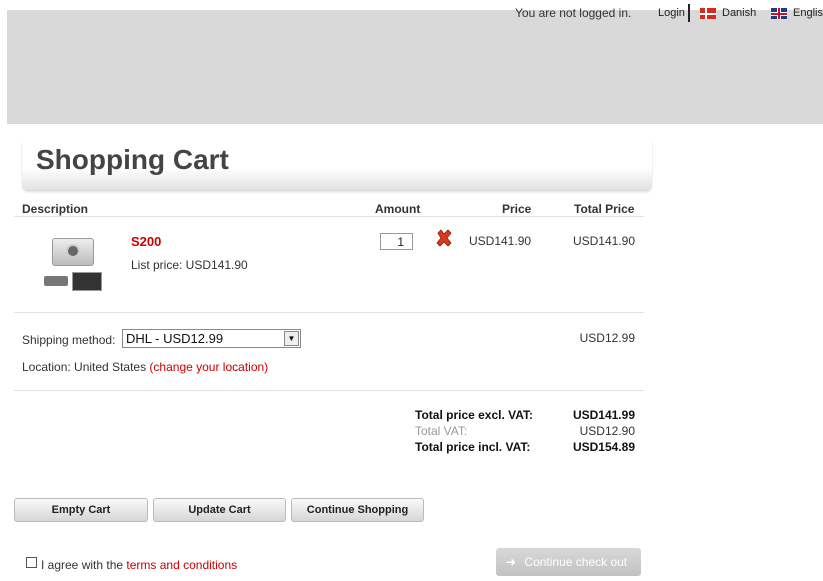 This screenshot has height=581, width=823. Describe the element at coordinates (175, 338) in the screenshot. I see `shipping-method-value: DHL - USD12.99` at that location.